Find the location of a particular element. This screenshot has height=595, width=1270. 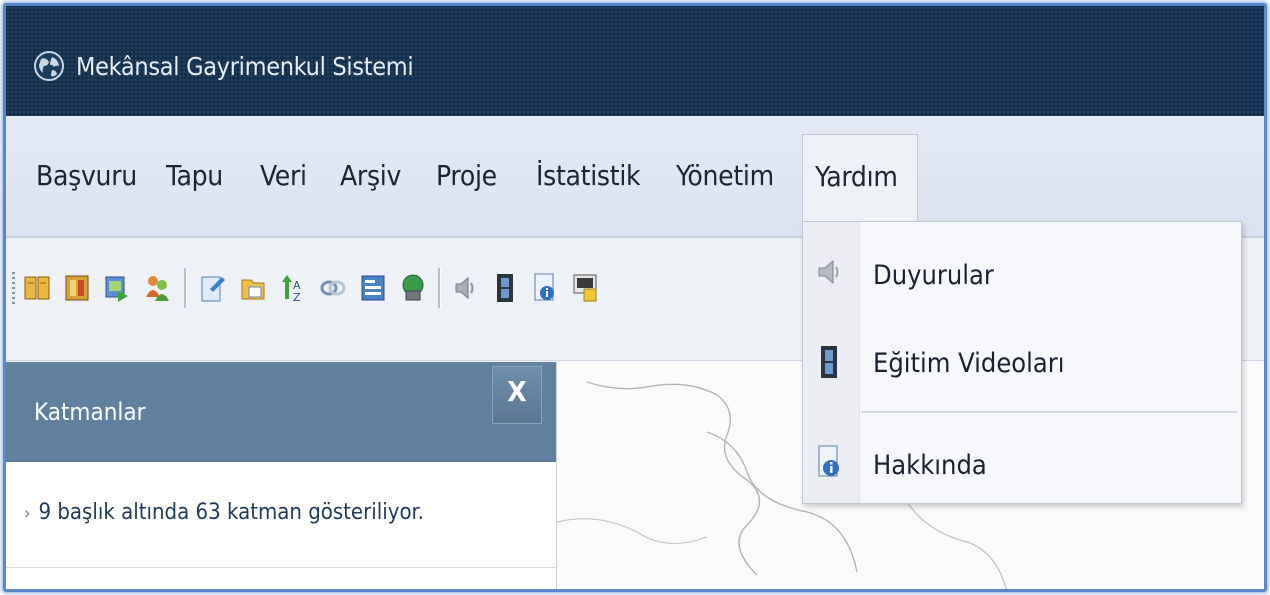

menu-tapu: Tapu is located at coordinates (194, 175).